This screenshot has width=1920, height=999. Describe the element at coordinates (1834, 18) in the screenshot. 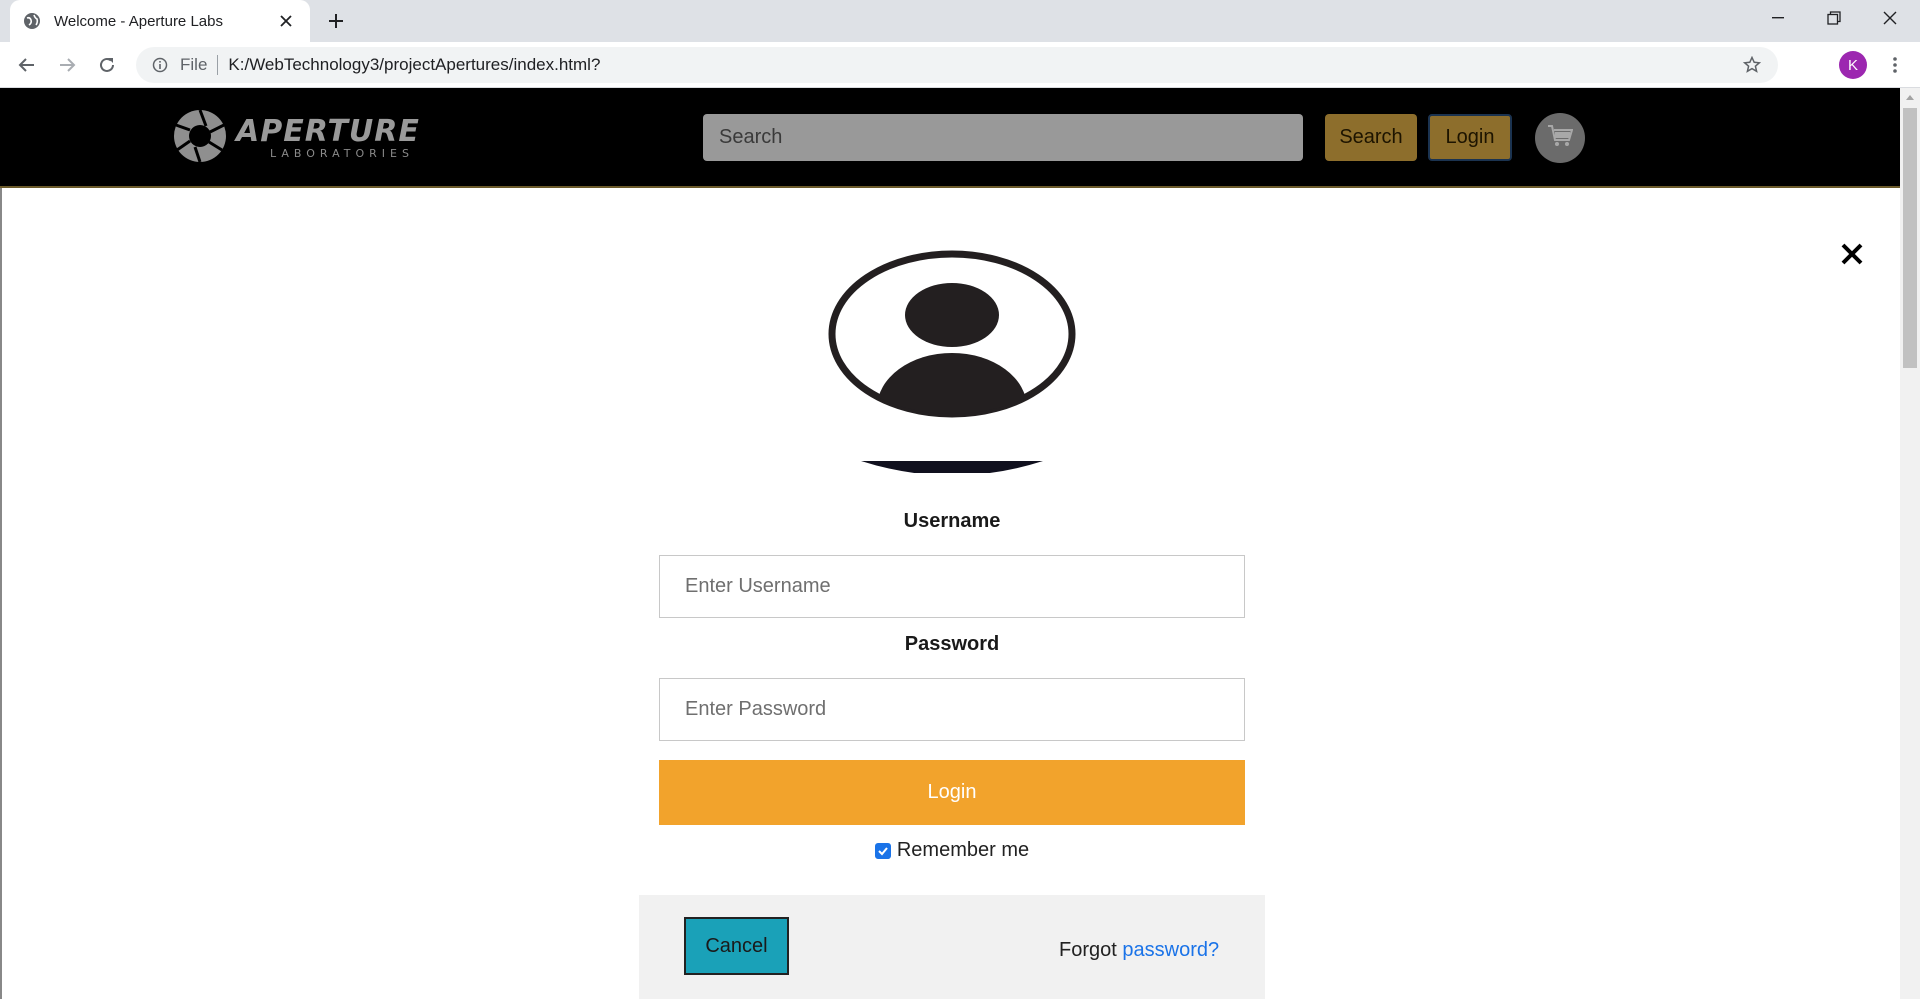

I see `restore-icon` at that location.